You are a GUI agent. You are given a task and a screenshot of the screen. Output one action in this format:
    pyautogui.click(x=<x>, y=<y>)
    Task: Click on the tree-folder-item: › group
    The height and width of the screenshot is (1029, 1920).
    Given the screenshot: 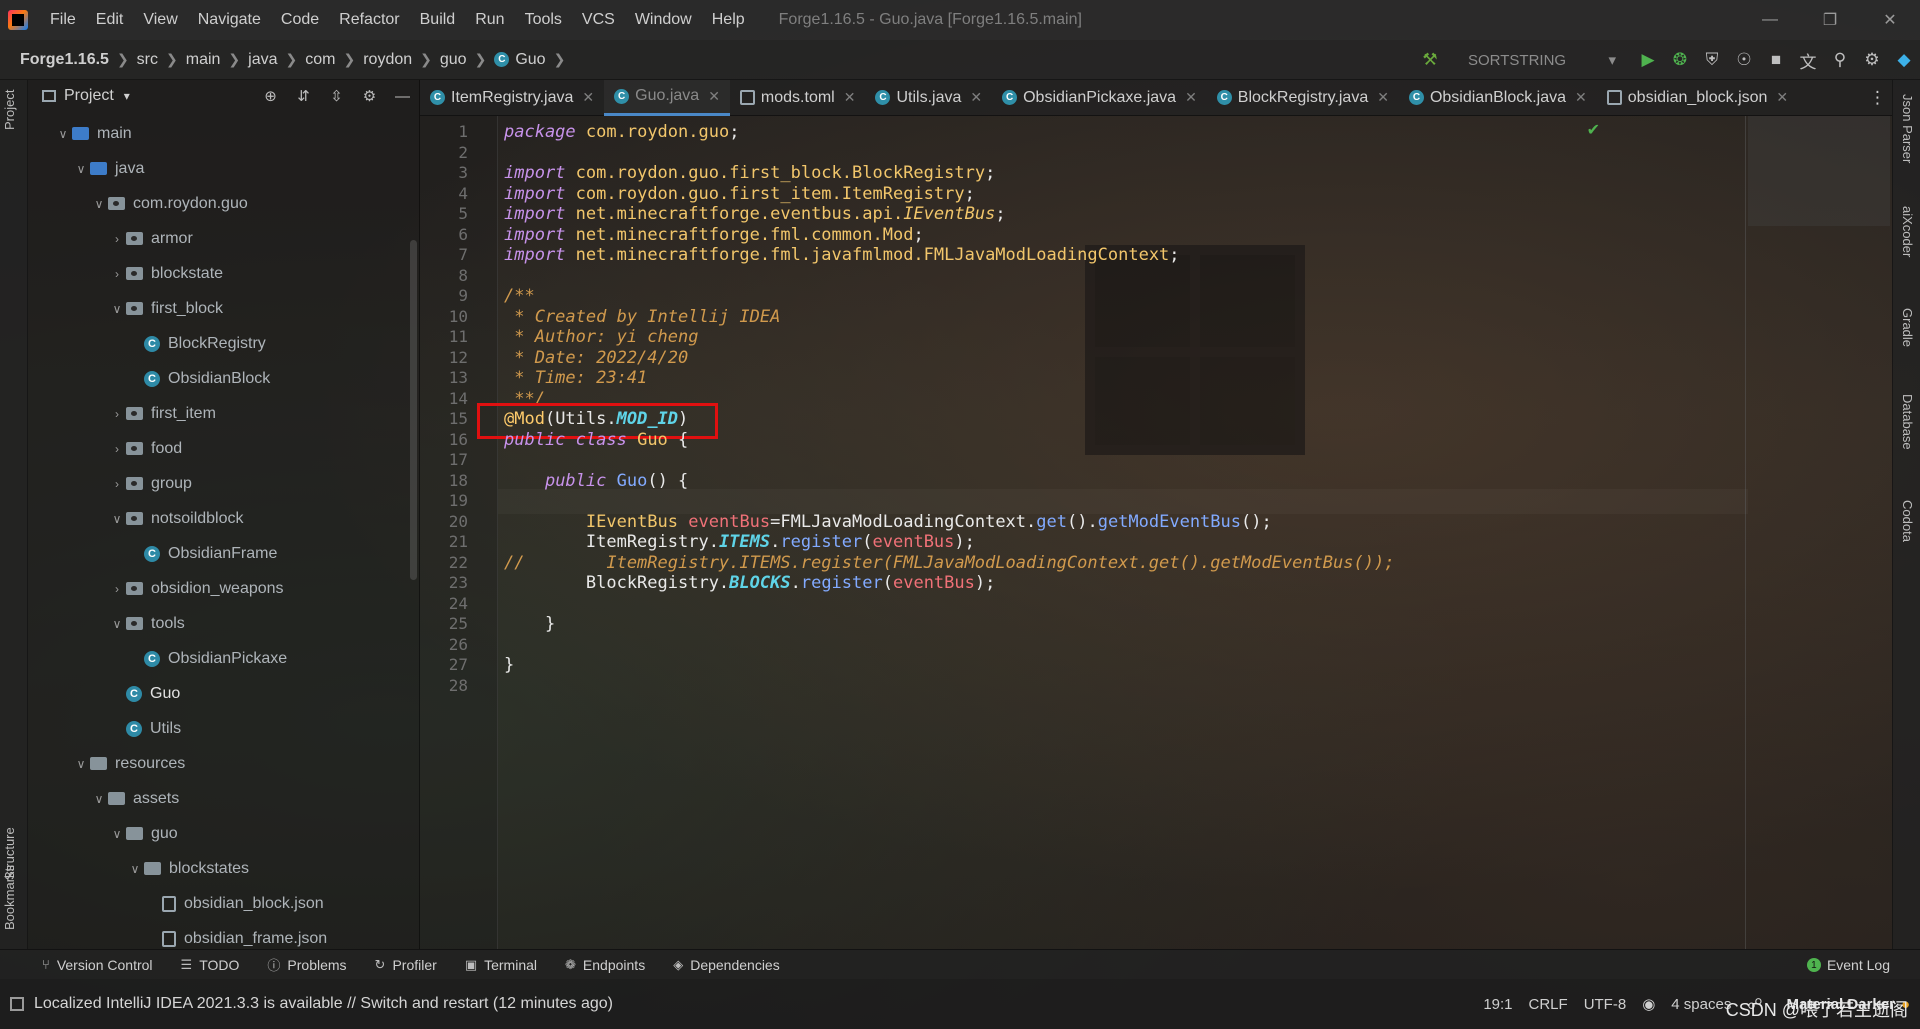 What is the action you would take?
    pyautogui.click(x=224, y=483)
    